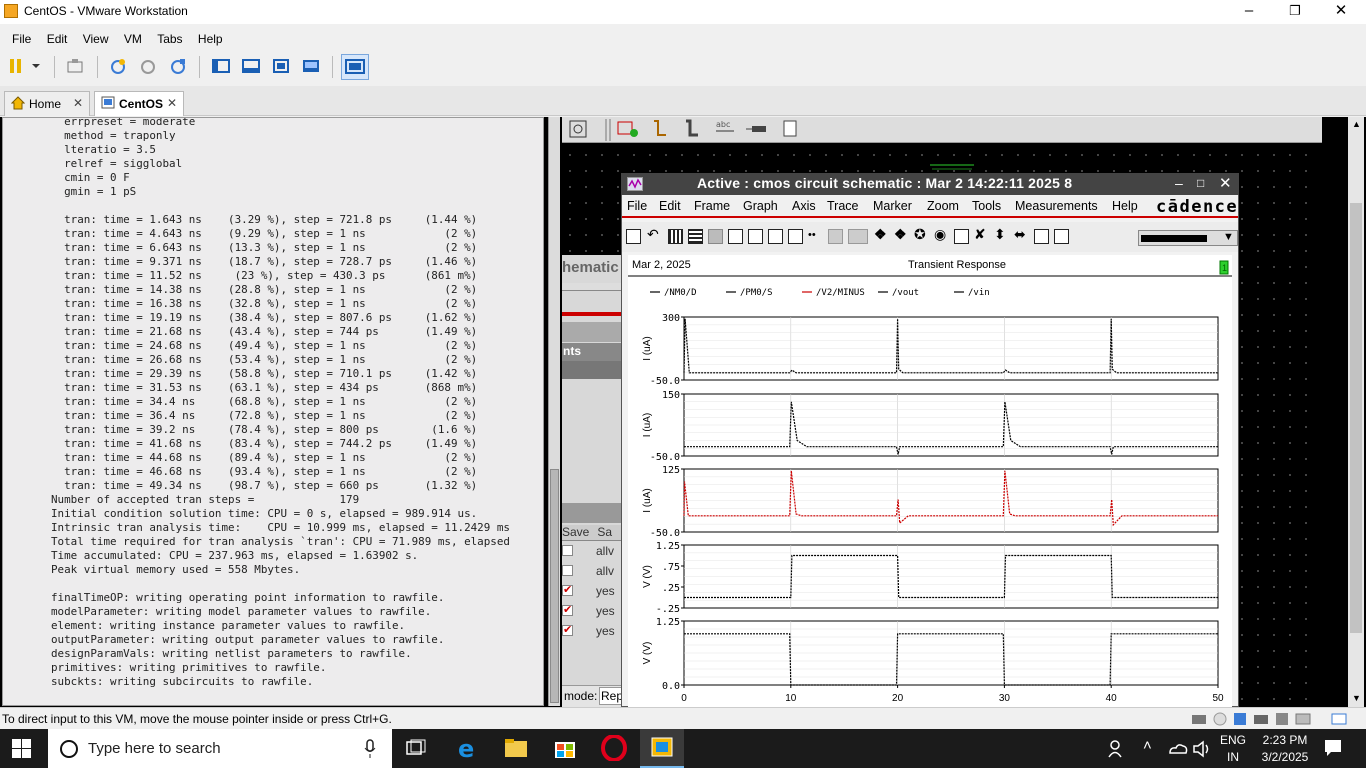  I want to click on menu-vm: VM, so click(133, 39).